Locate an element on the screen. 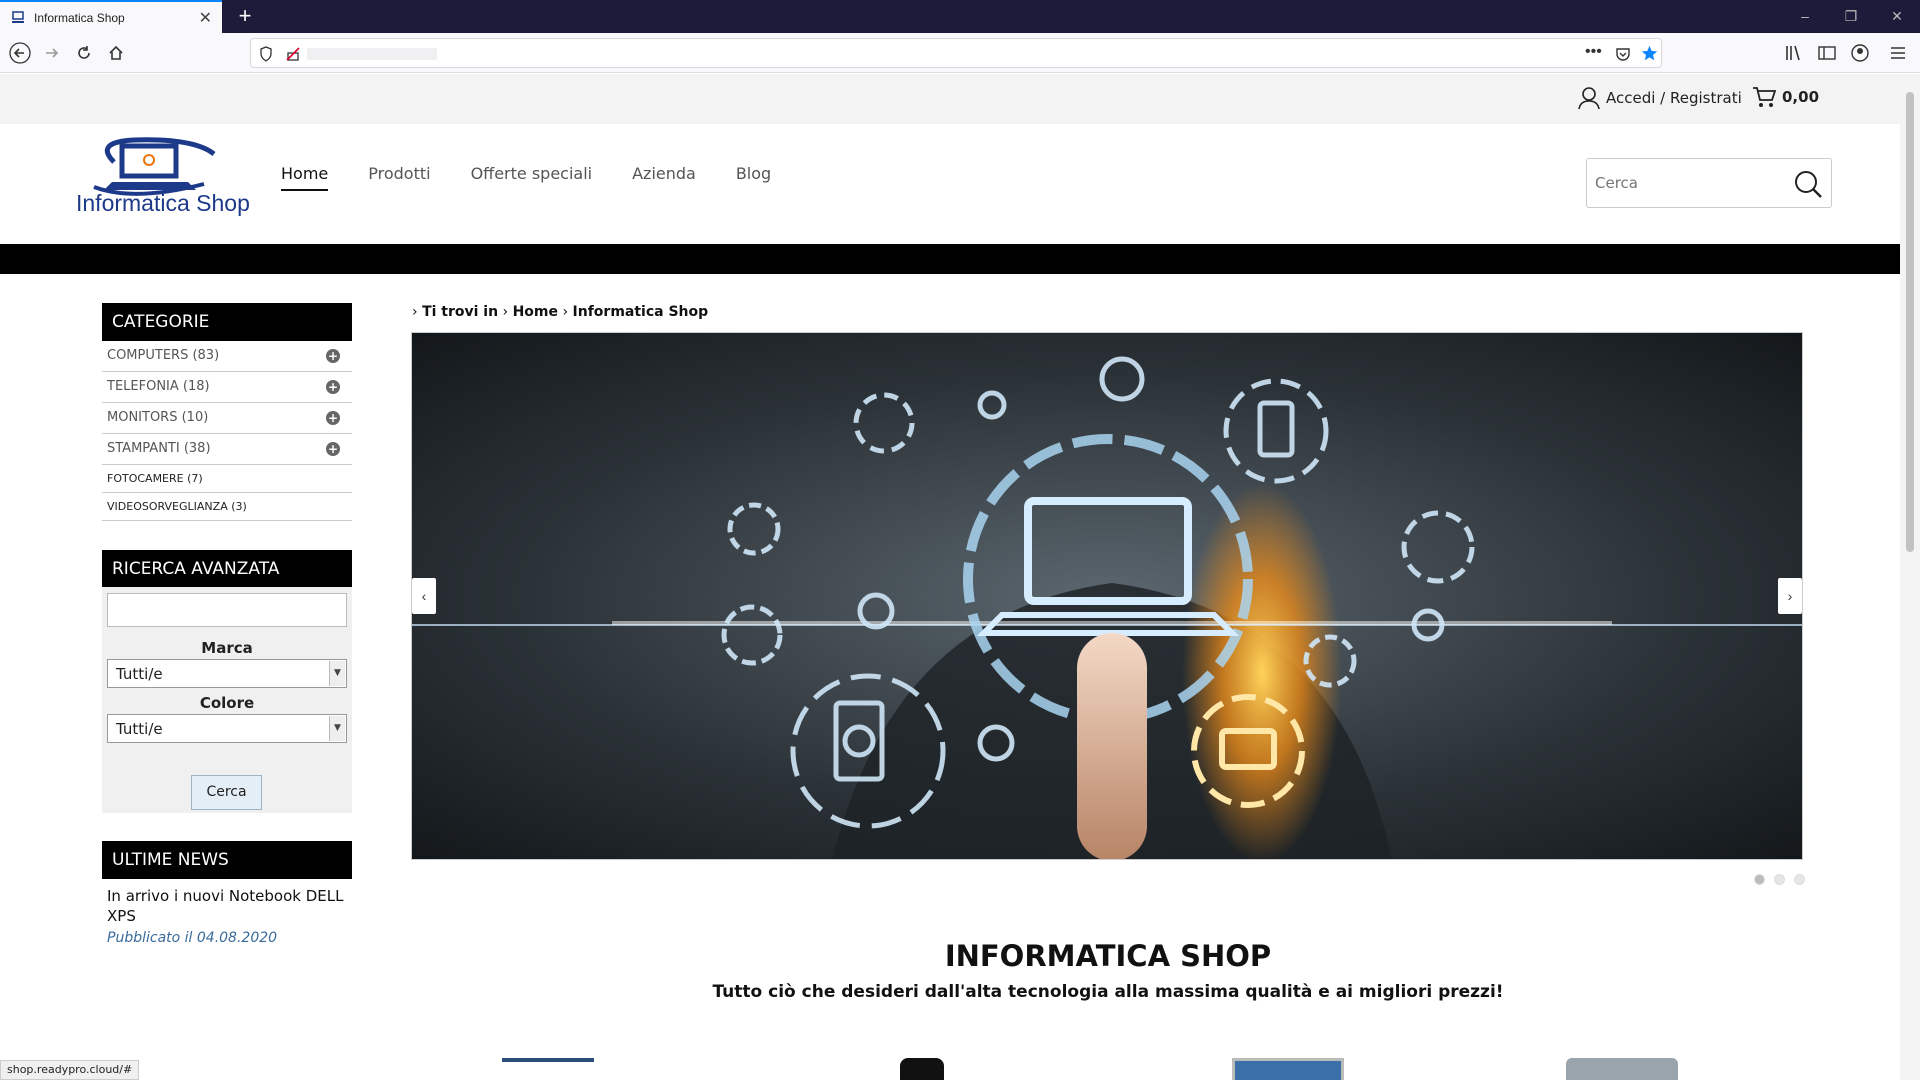  colore-label: Colore is located at coordinates (227, 703).